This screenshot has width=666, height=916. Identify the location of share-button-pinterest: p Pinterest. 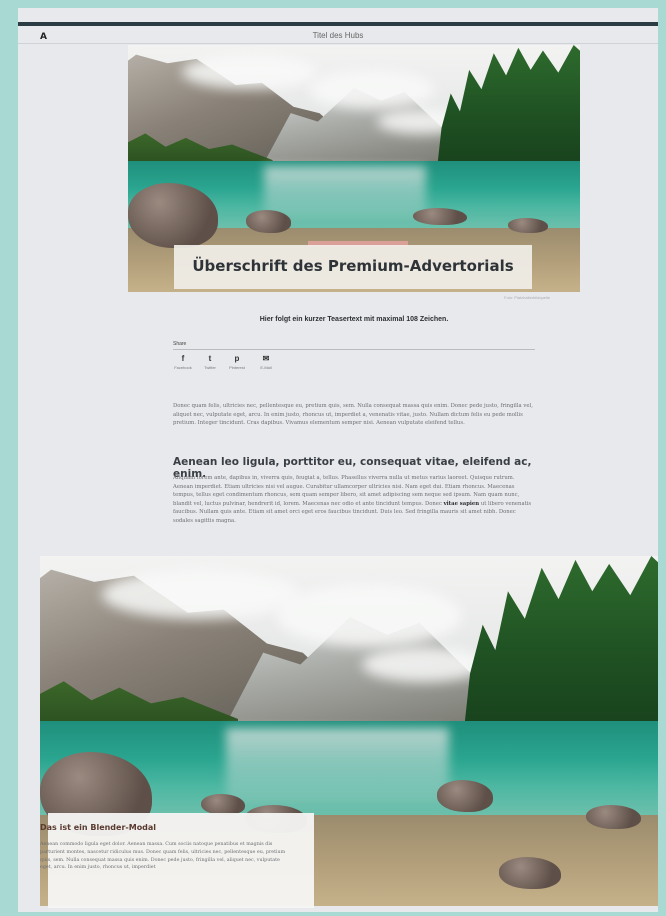
(237, 362).